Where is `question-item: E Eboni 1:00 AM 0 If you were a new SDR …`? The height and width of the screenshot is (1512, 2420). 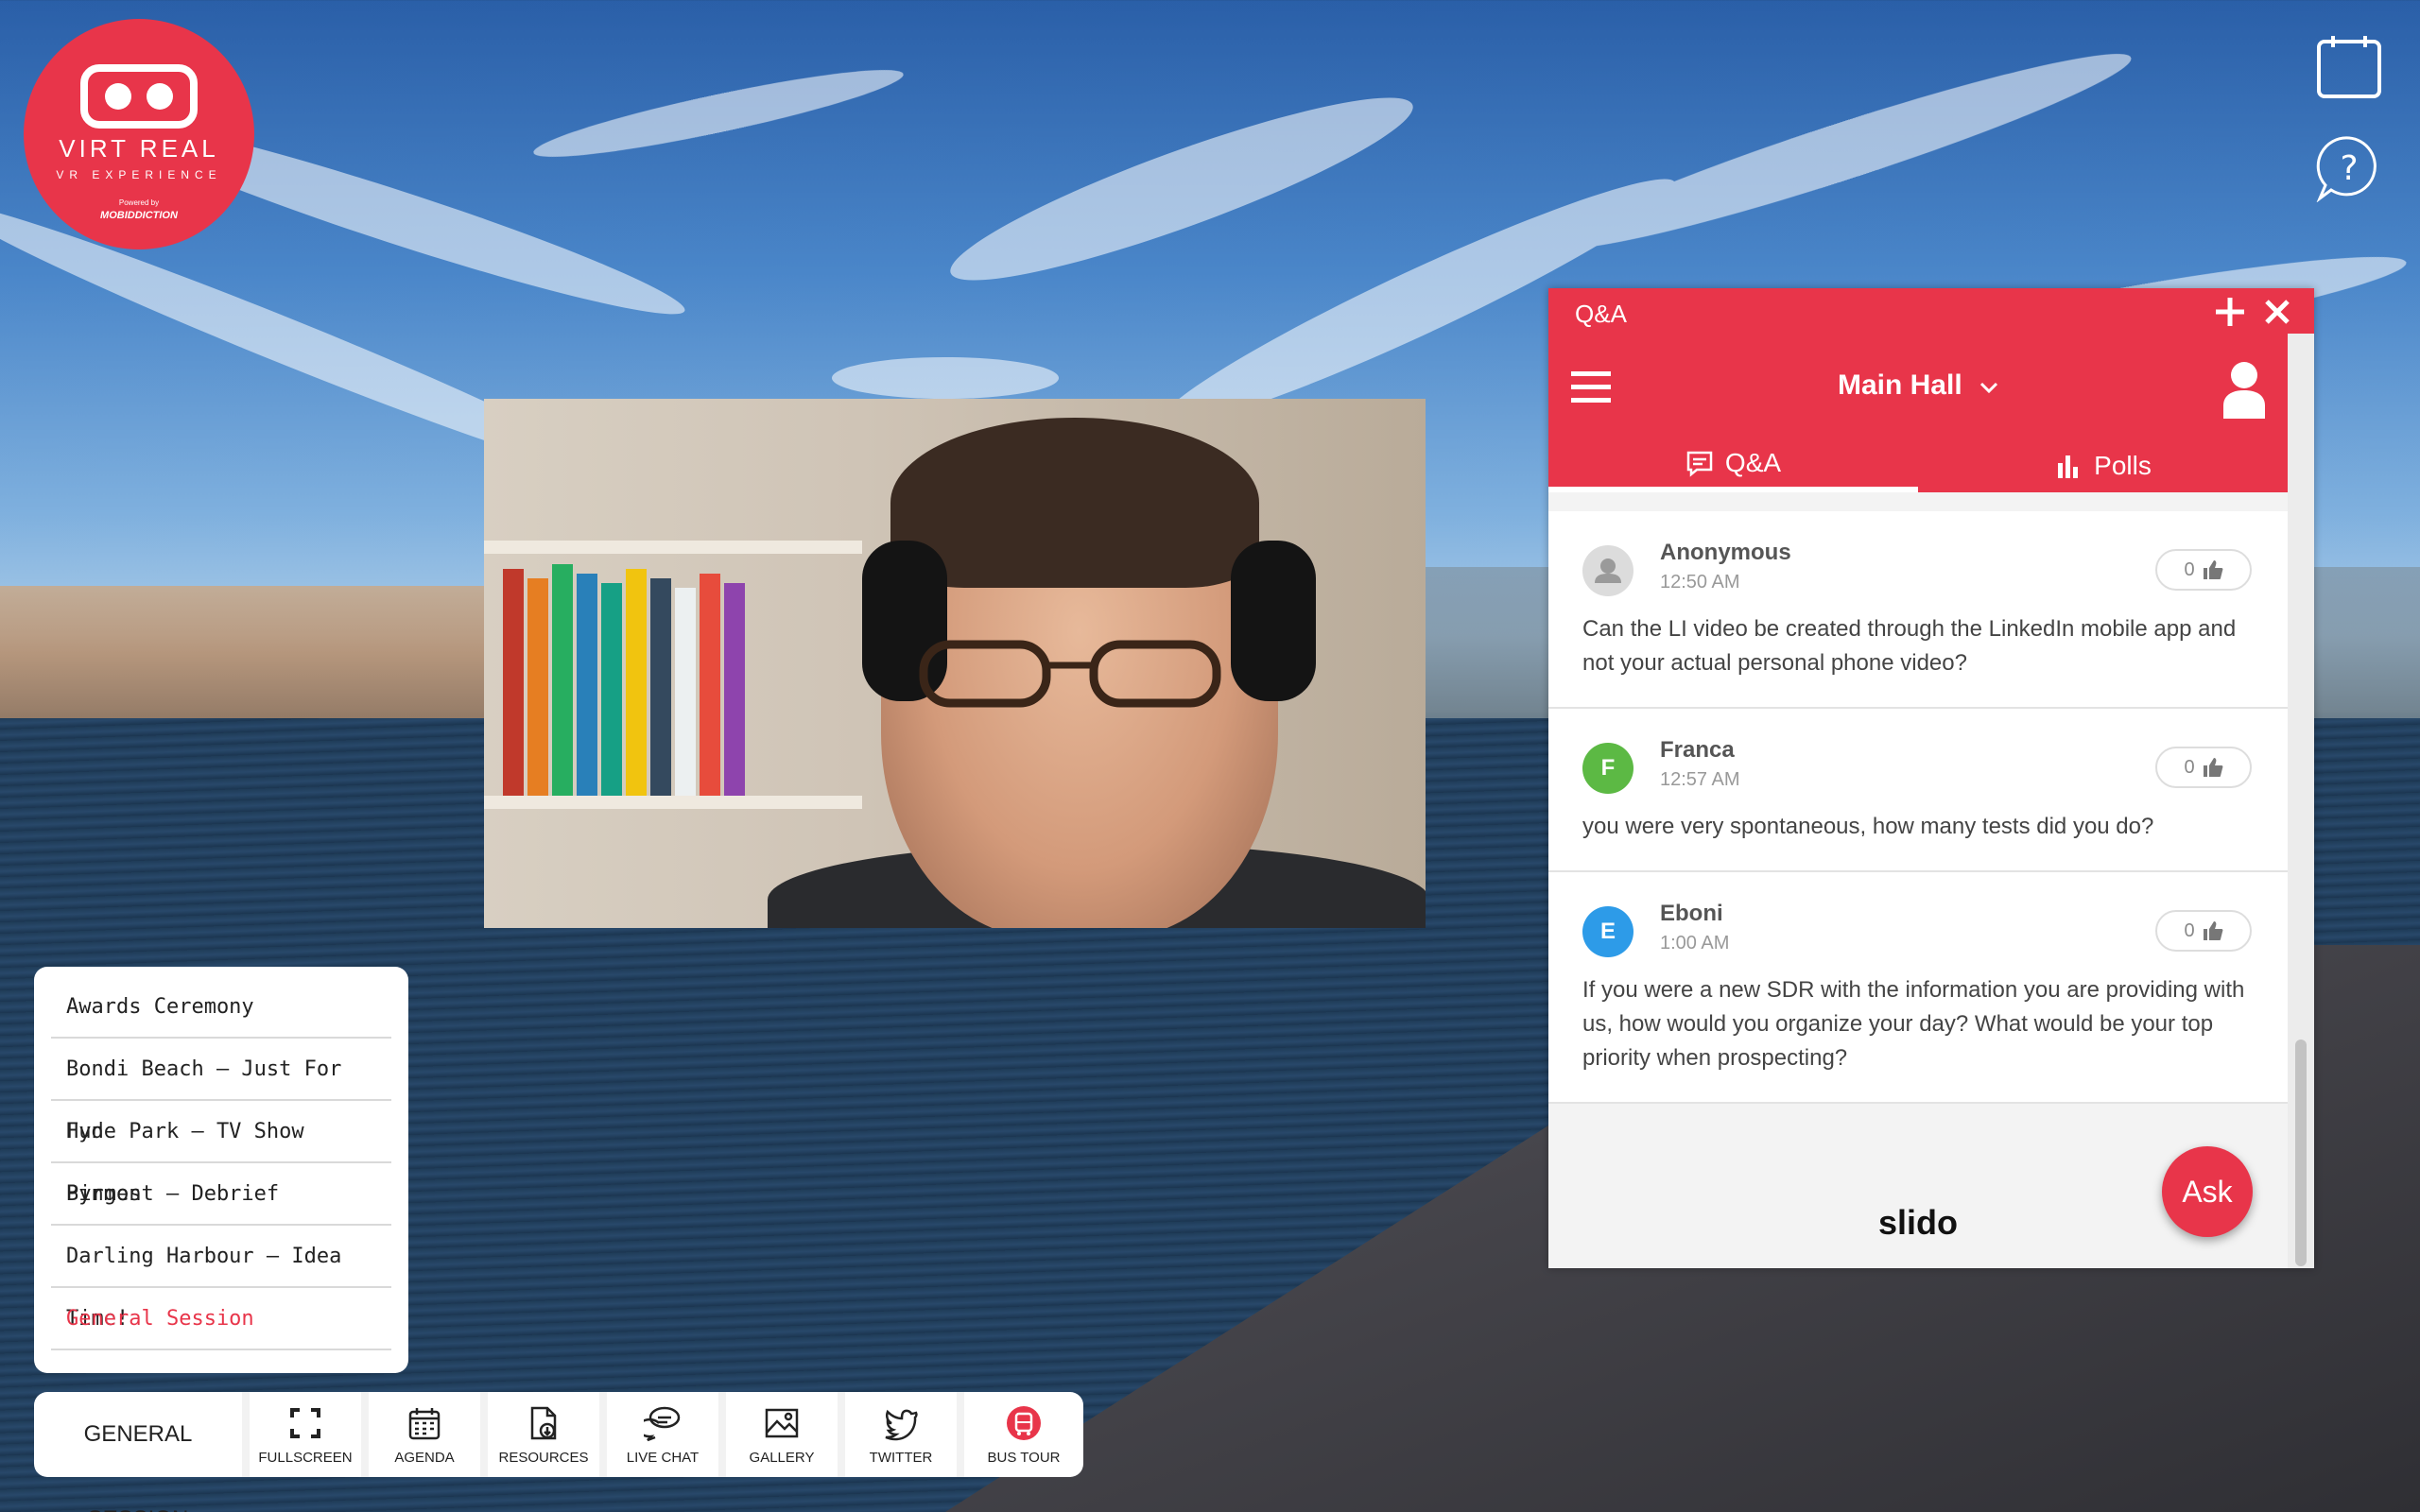
question-item: E Eboni 1:00 AM 0 If you were a new SDR … is located at coordinates (1918, 988).